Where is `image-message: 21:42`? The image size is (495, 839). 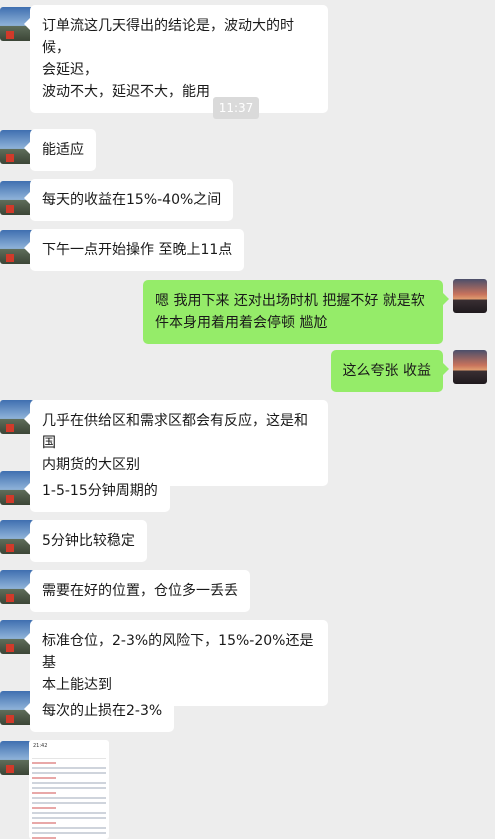 image-message: 21:42 is located at coordinates (69, 789).